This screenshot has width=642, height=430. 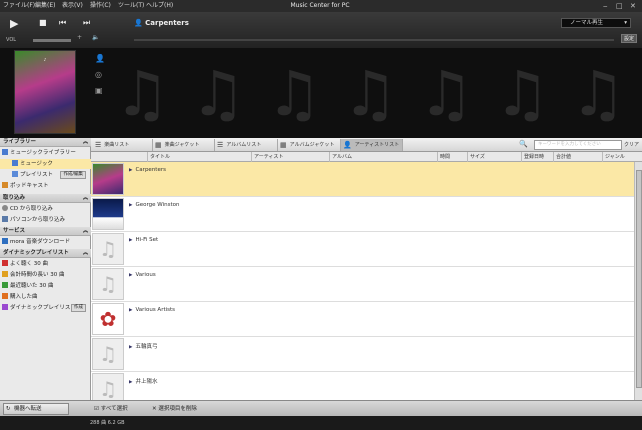 I want to click on list-item: ♫ ▶ 井上陽水, so click(x=362, y=386).